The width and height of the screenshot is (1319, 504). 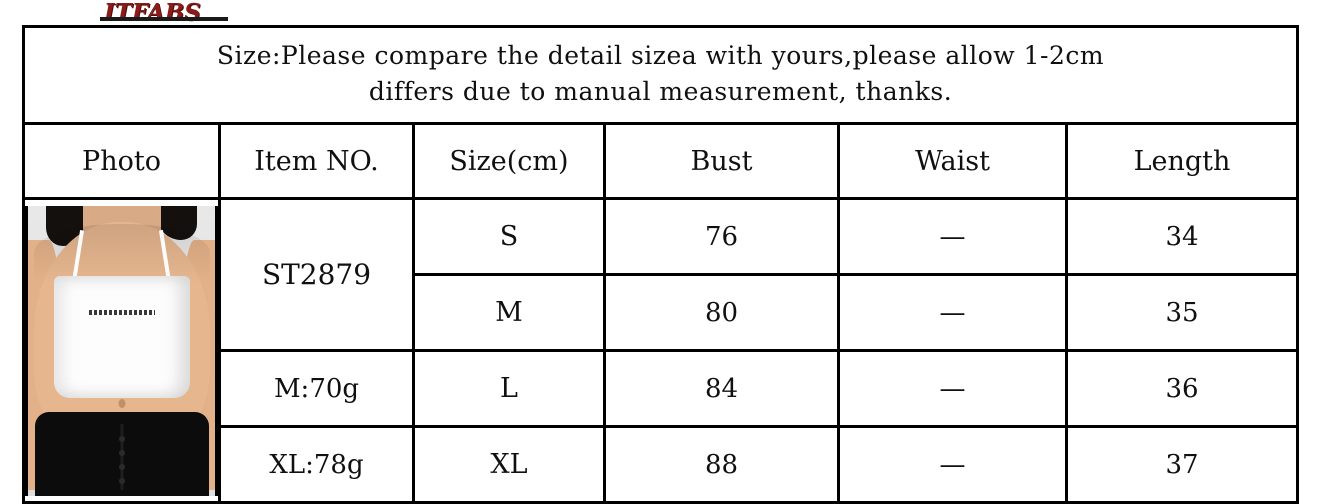 I want to click on cell-size: L, so click(x=509, y=388).